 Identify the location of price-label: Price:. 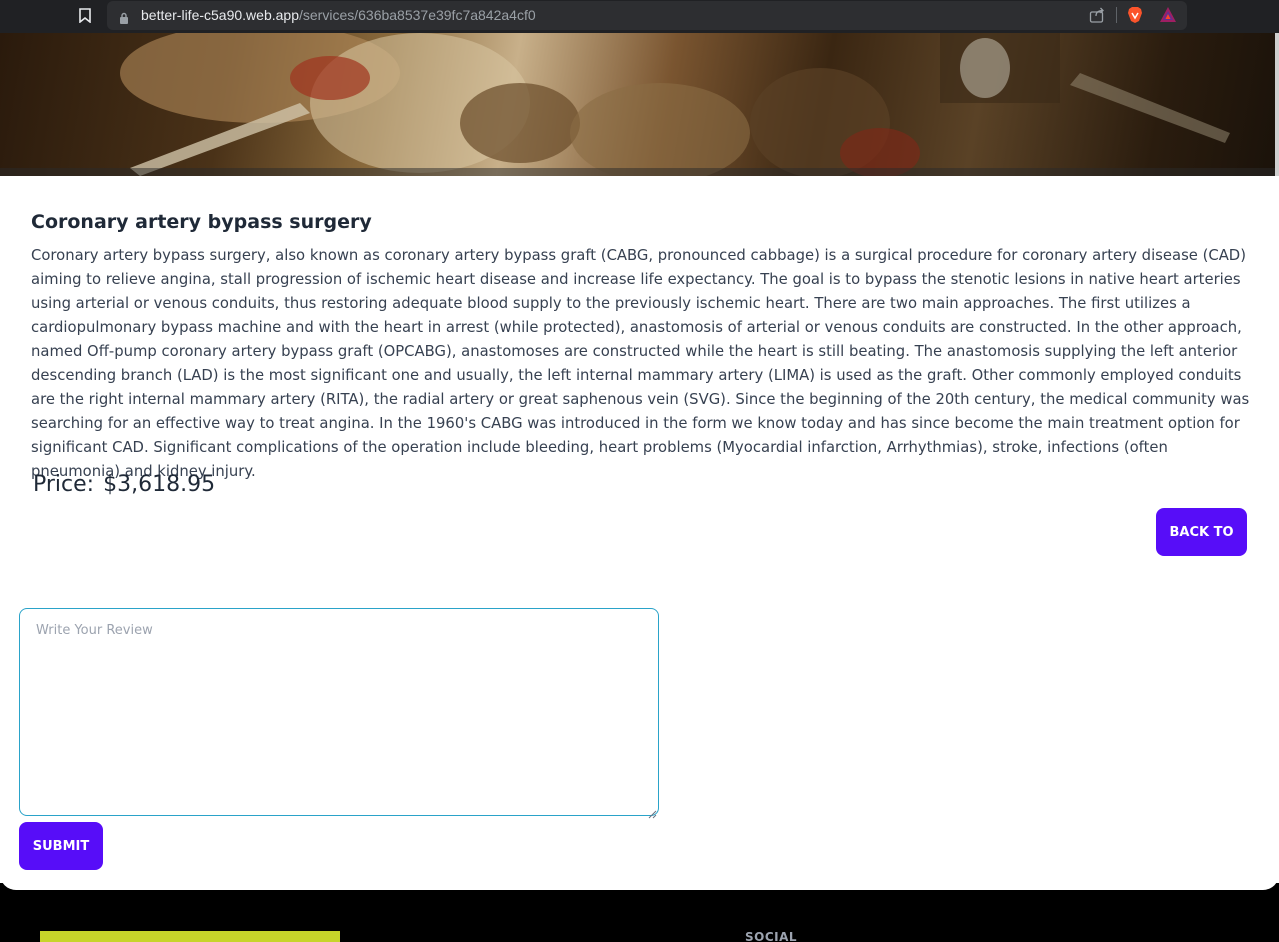
(64, 484).